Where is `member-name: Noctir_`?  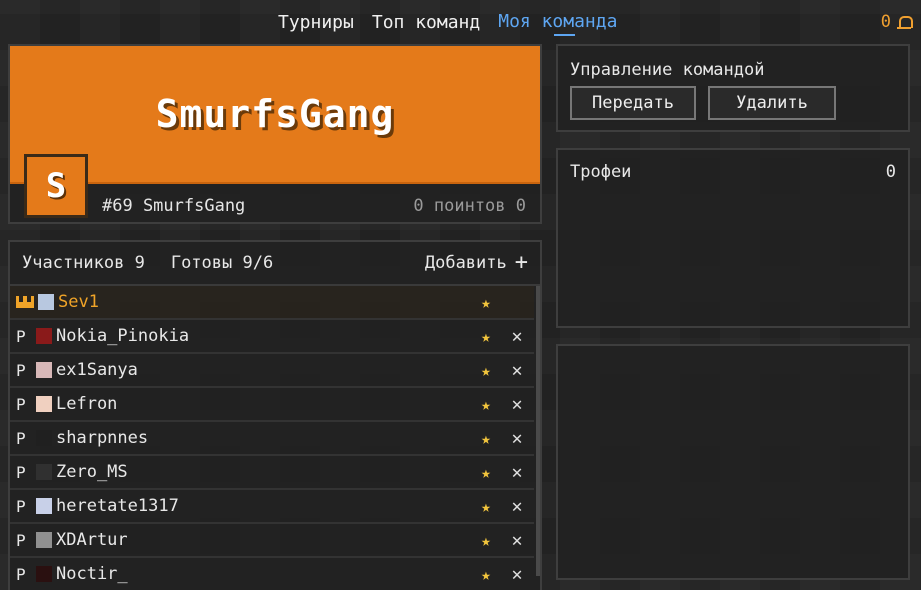
member-name: Noctir_ is located at coordinates (92, 574).